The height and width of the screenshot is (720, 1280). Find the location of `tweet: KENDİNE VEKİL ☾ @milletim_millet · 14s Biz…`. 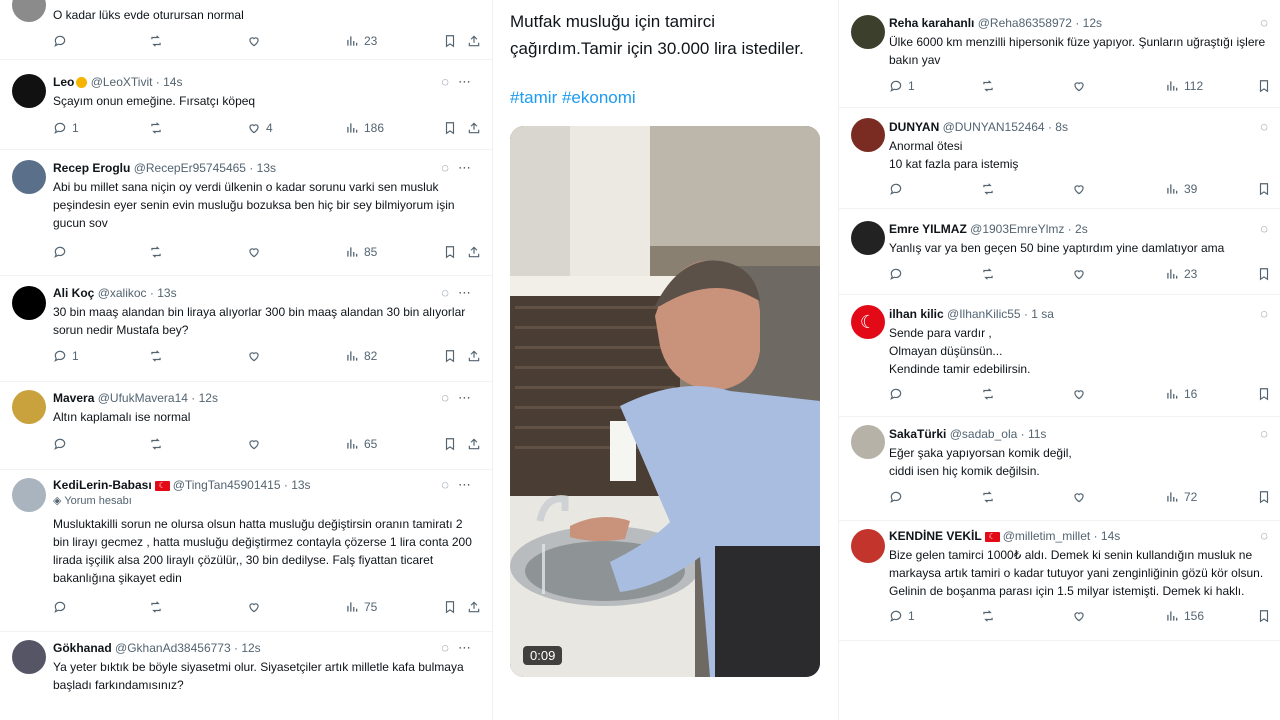

tweet: KENDİNE VEKİL ☾ @milletim_millet · 14s Biz… is located at coordinates (1059, 581).